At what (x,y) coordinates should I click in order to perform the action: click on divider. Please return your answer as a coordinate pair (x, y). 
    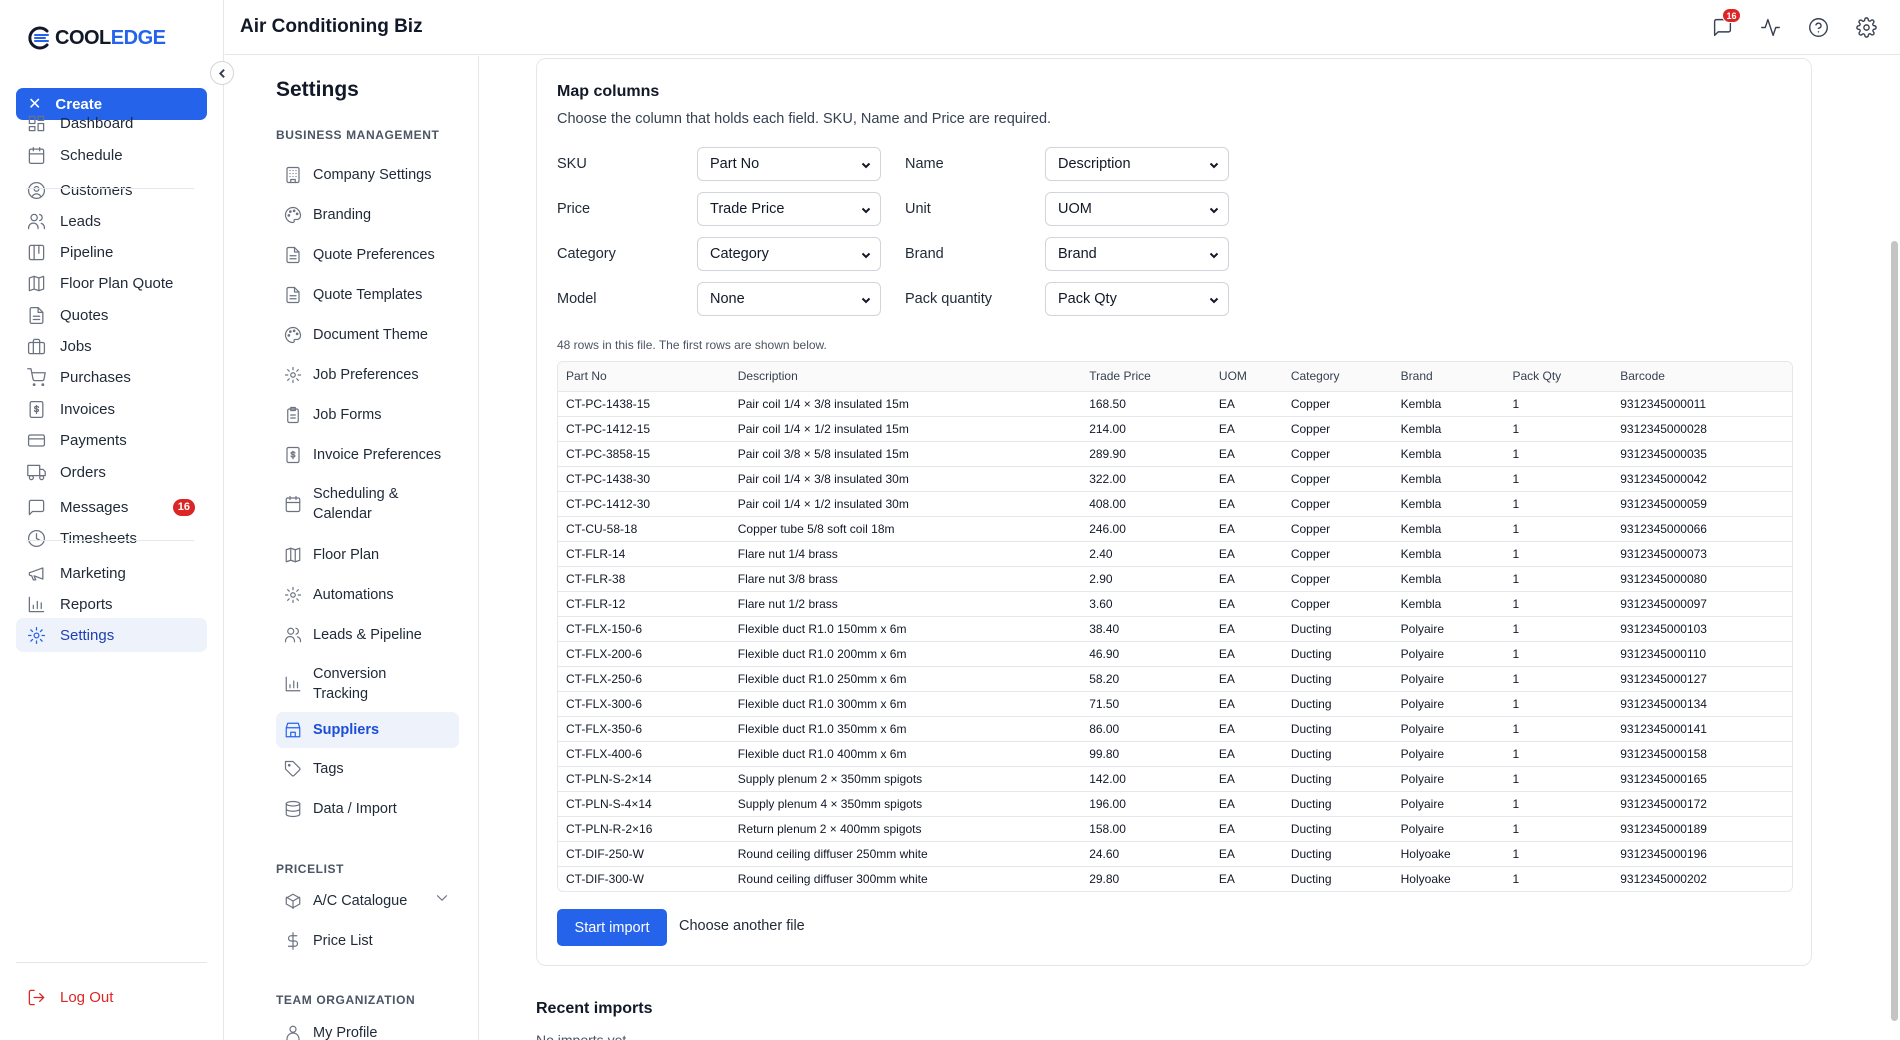
    Looking at the image, I should click on (111, 962).